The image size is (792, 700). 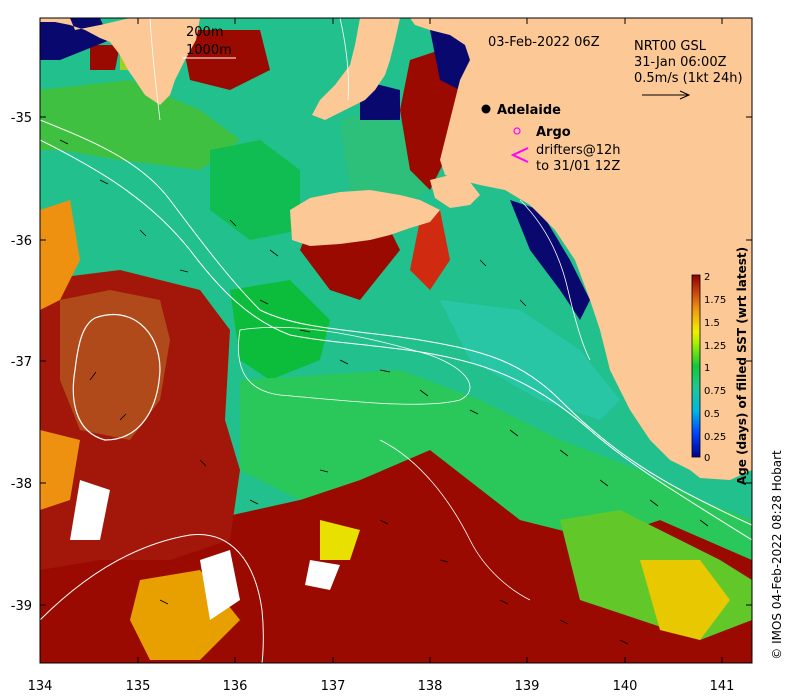 I want to click on x-tick-label: 140, so click(x=625, y=686).